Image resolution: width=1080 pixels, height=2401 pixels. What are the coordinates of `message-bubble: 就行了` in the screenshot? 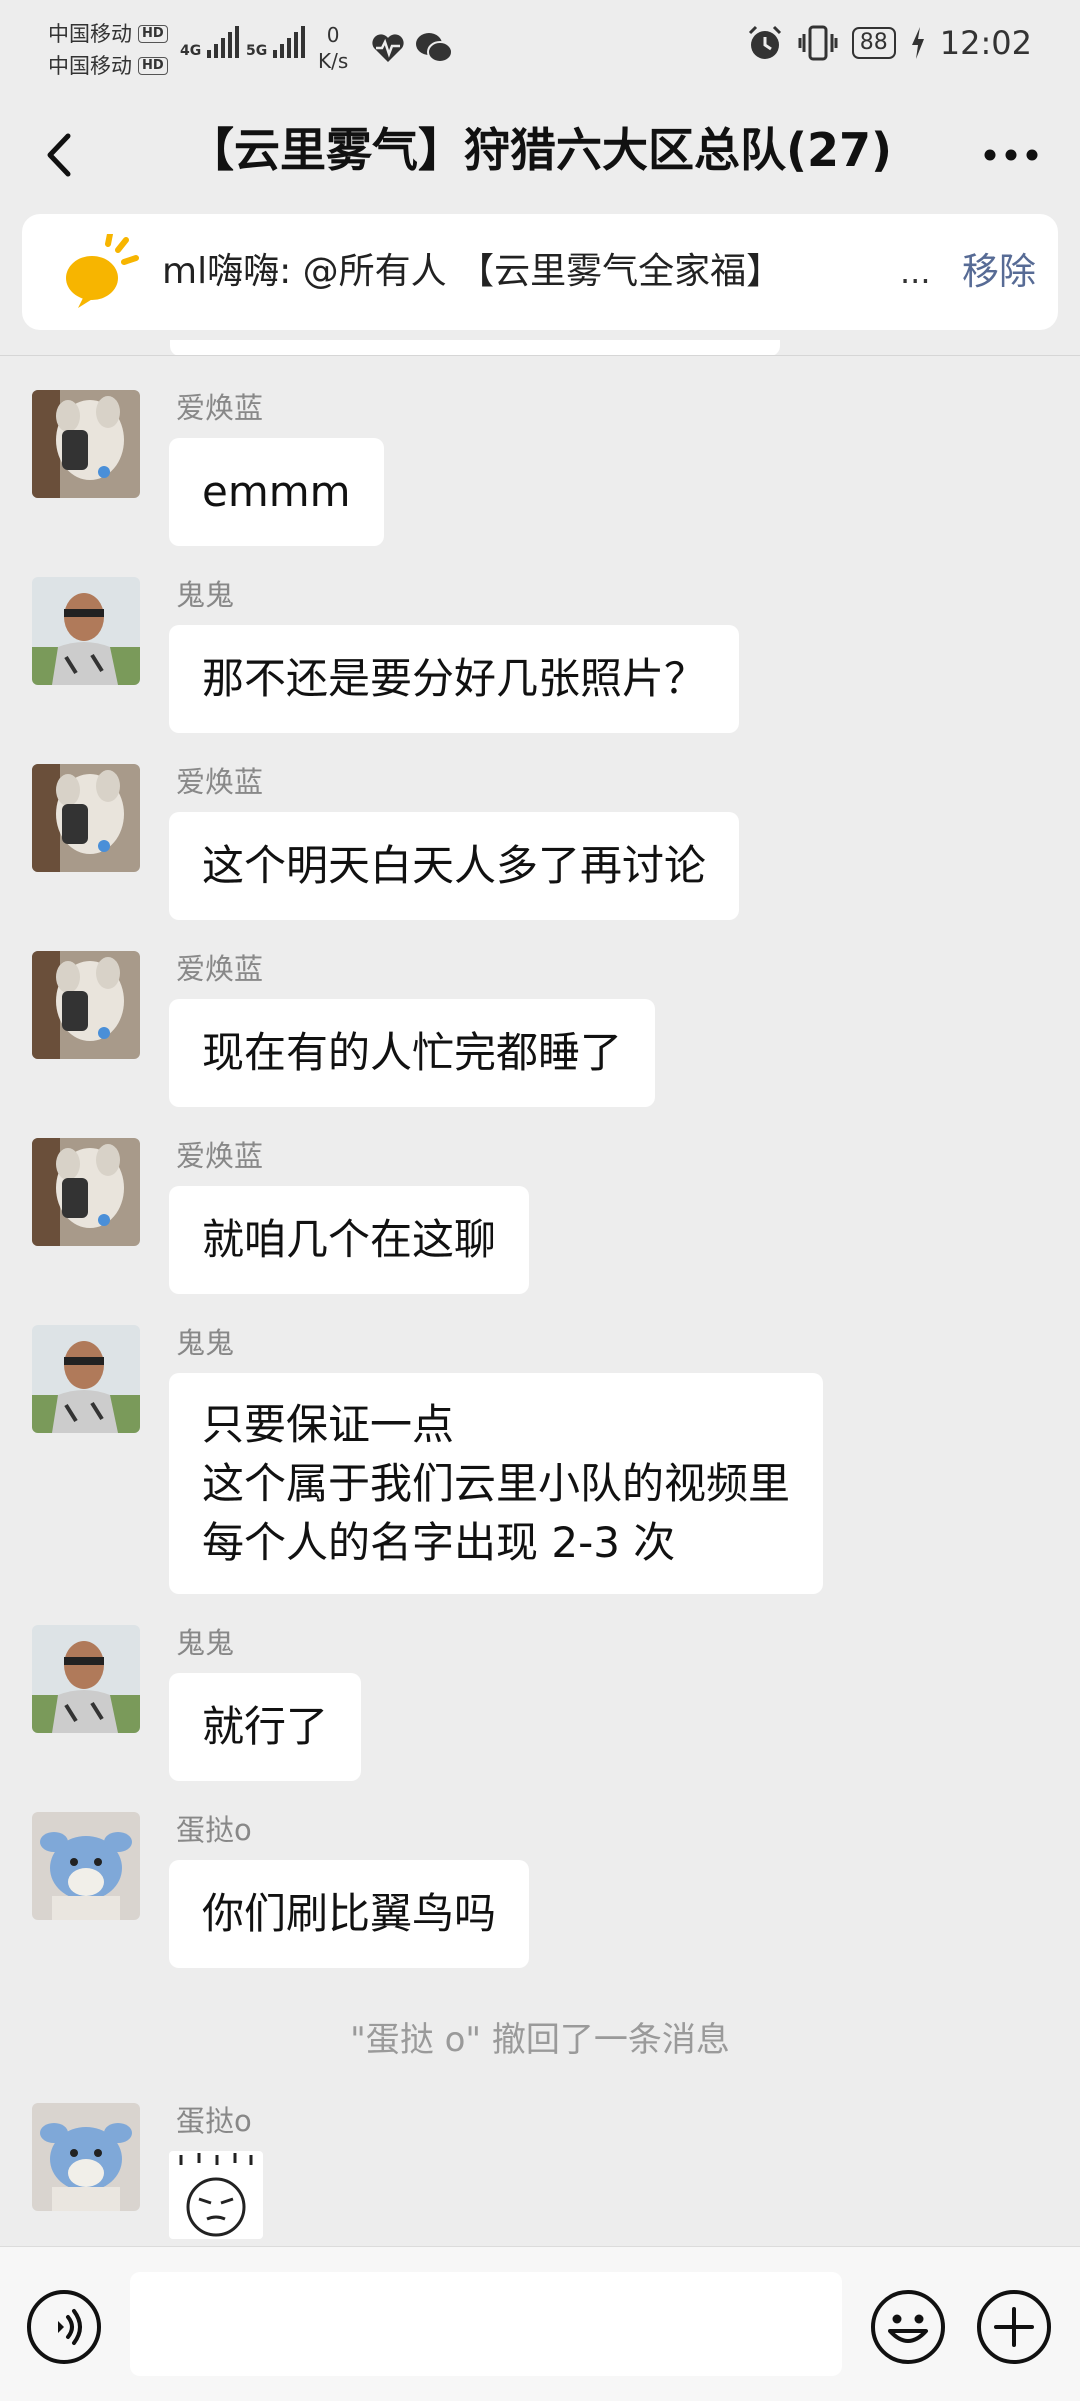 It's located at (265, 1727).